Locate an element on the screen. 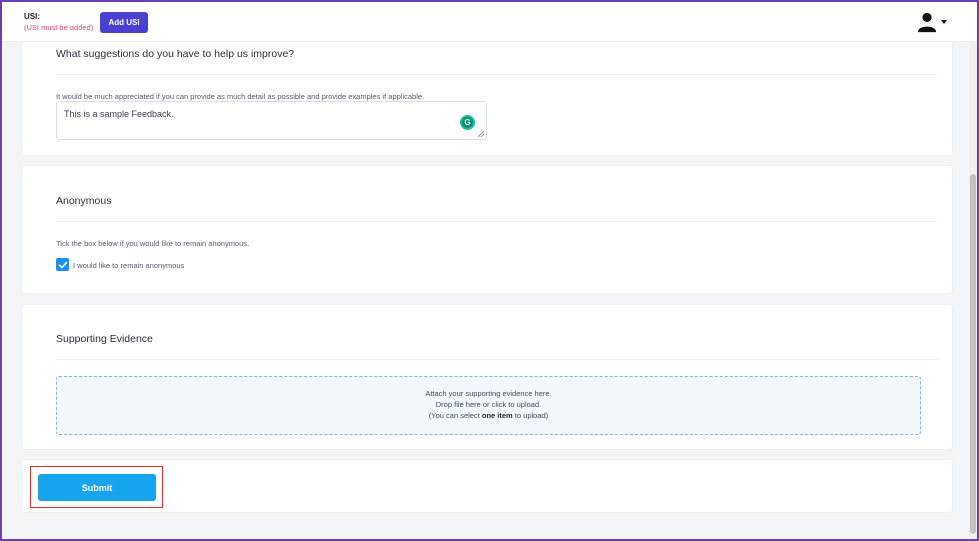 The image size is (979, 541). anonymous-checkbox is located at coordinates (62, 264).